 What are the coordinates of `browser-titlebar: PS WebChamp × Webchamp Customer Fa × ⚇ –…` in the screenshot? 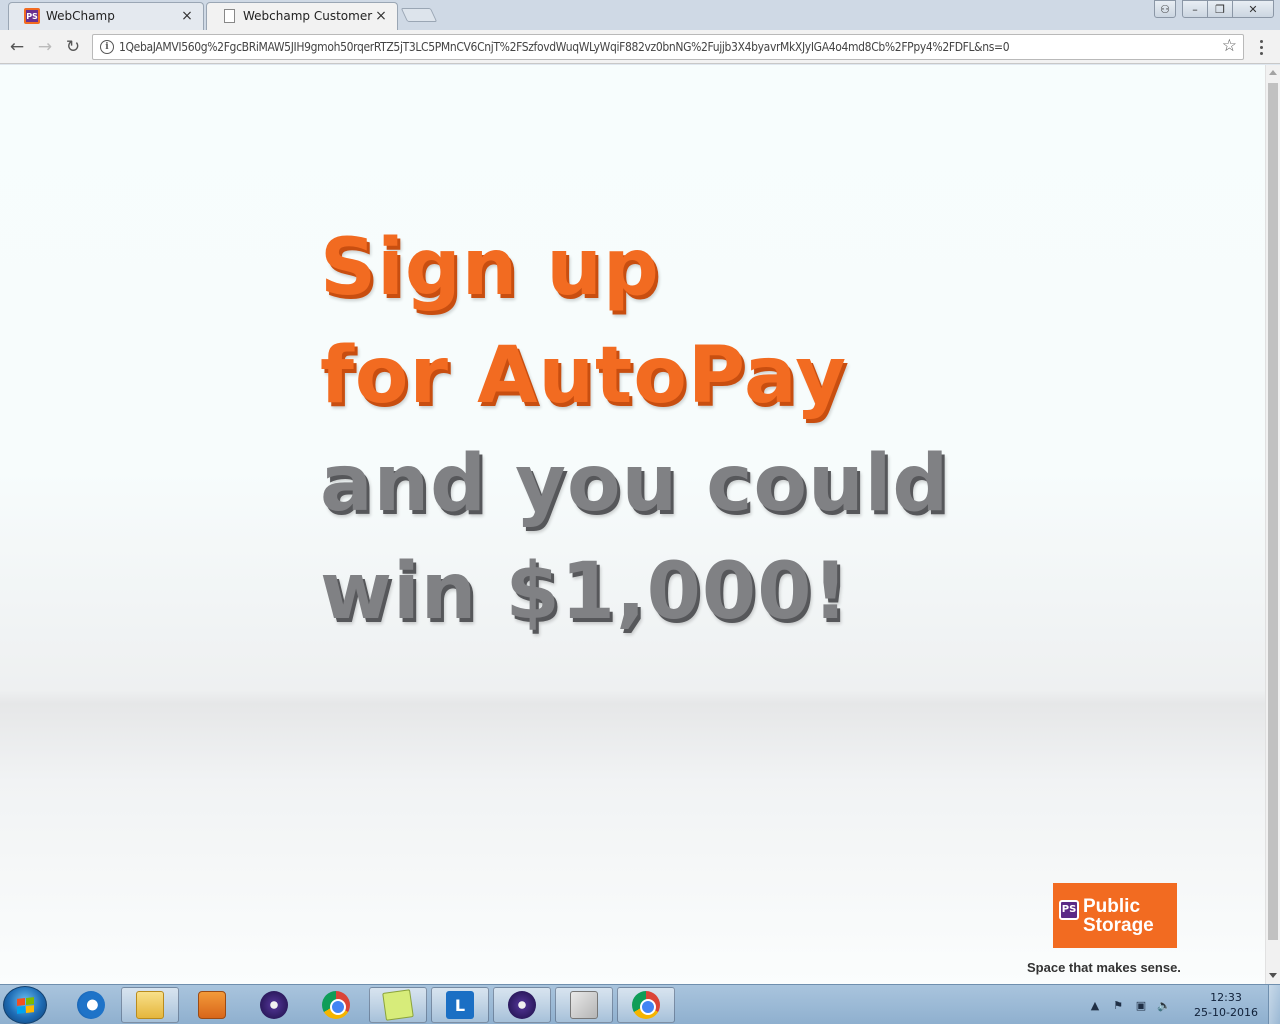 It's located at (640, 15).